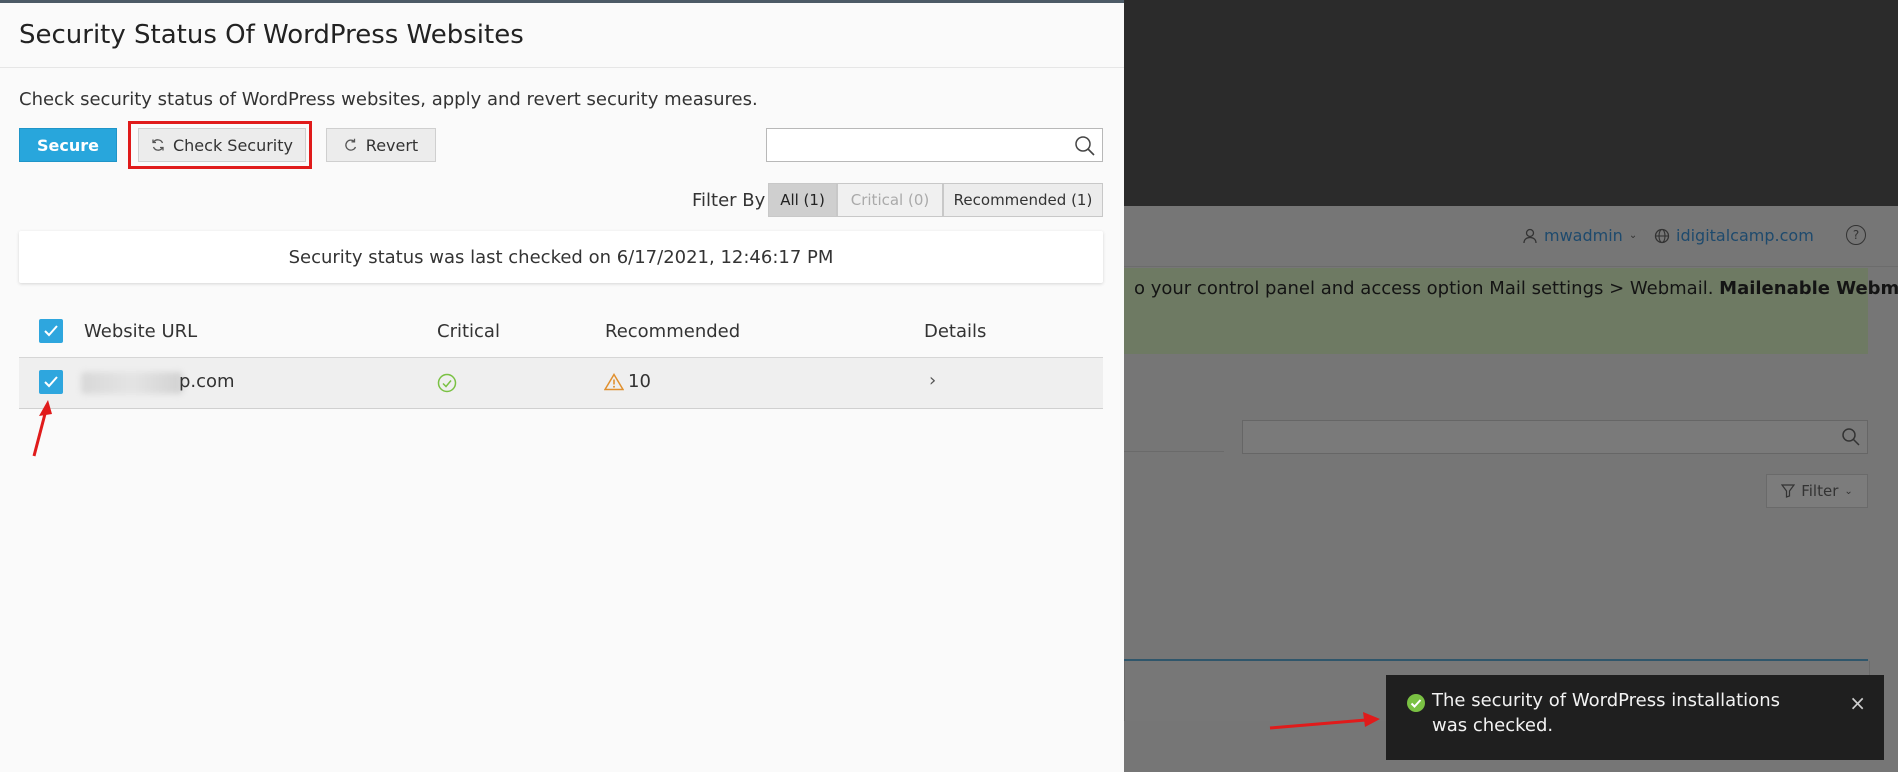 The width and height of the screenshot is (1898, 772). I want to click on website-url: p.com, so click(207, 381).